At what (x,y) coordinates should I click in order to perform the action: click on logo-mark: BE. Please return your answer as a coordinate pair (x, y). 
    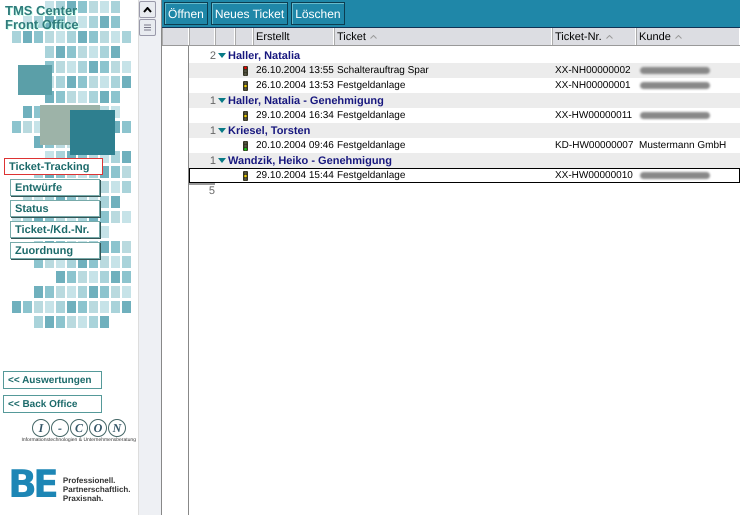
    Looking at the image, I should click on (32, 484).